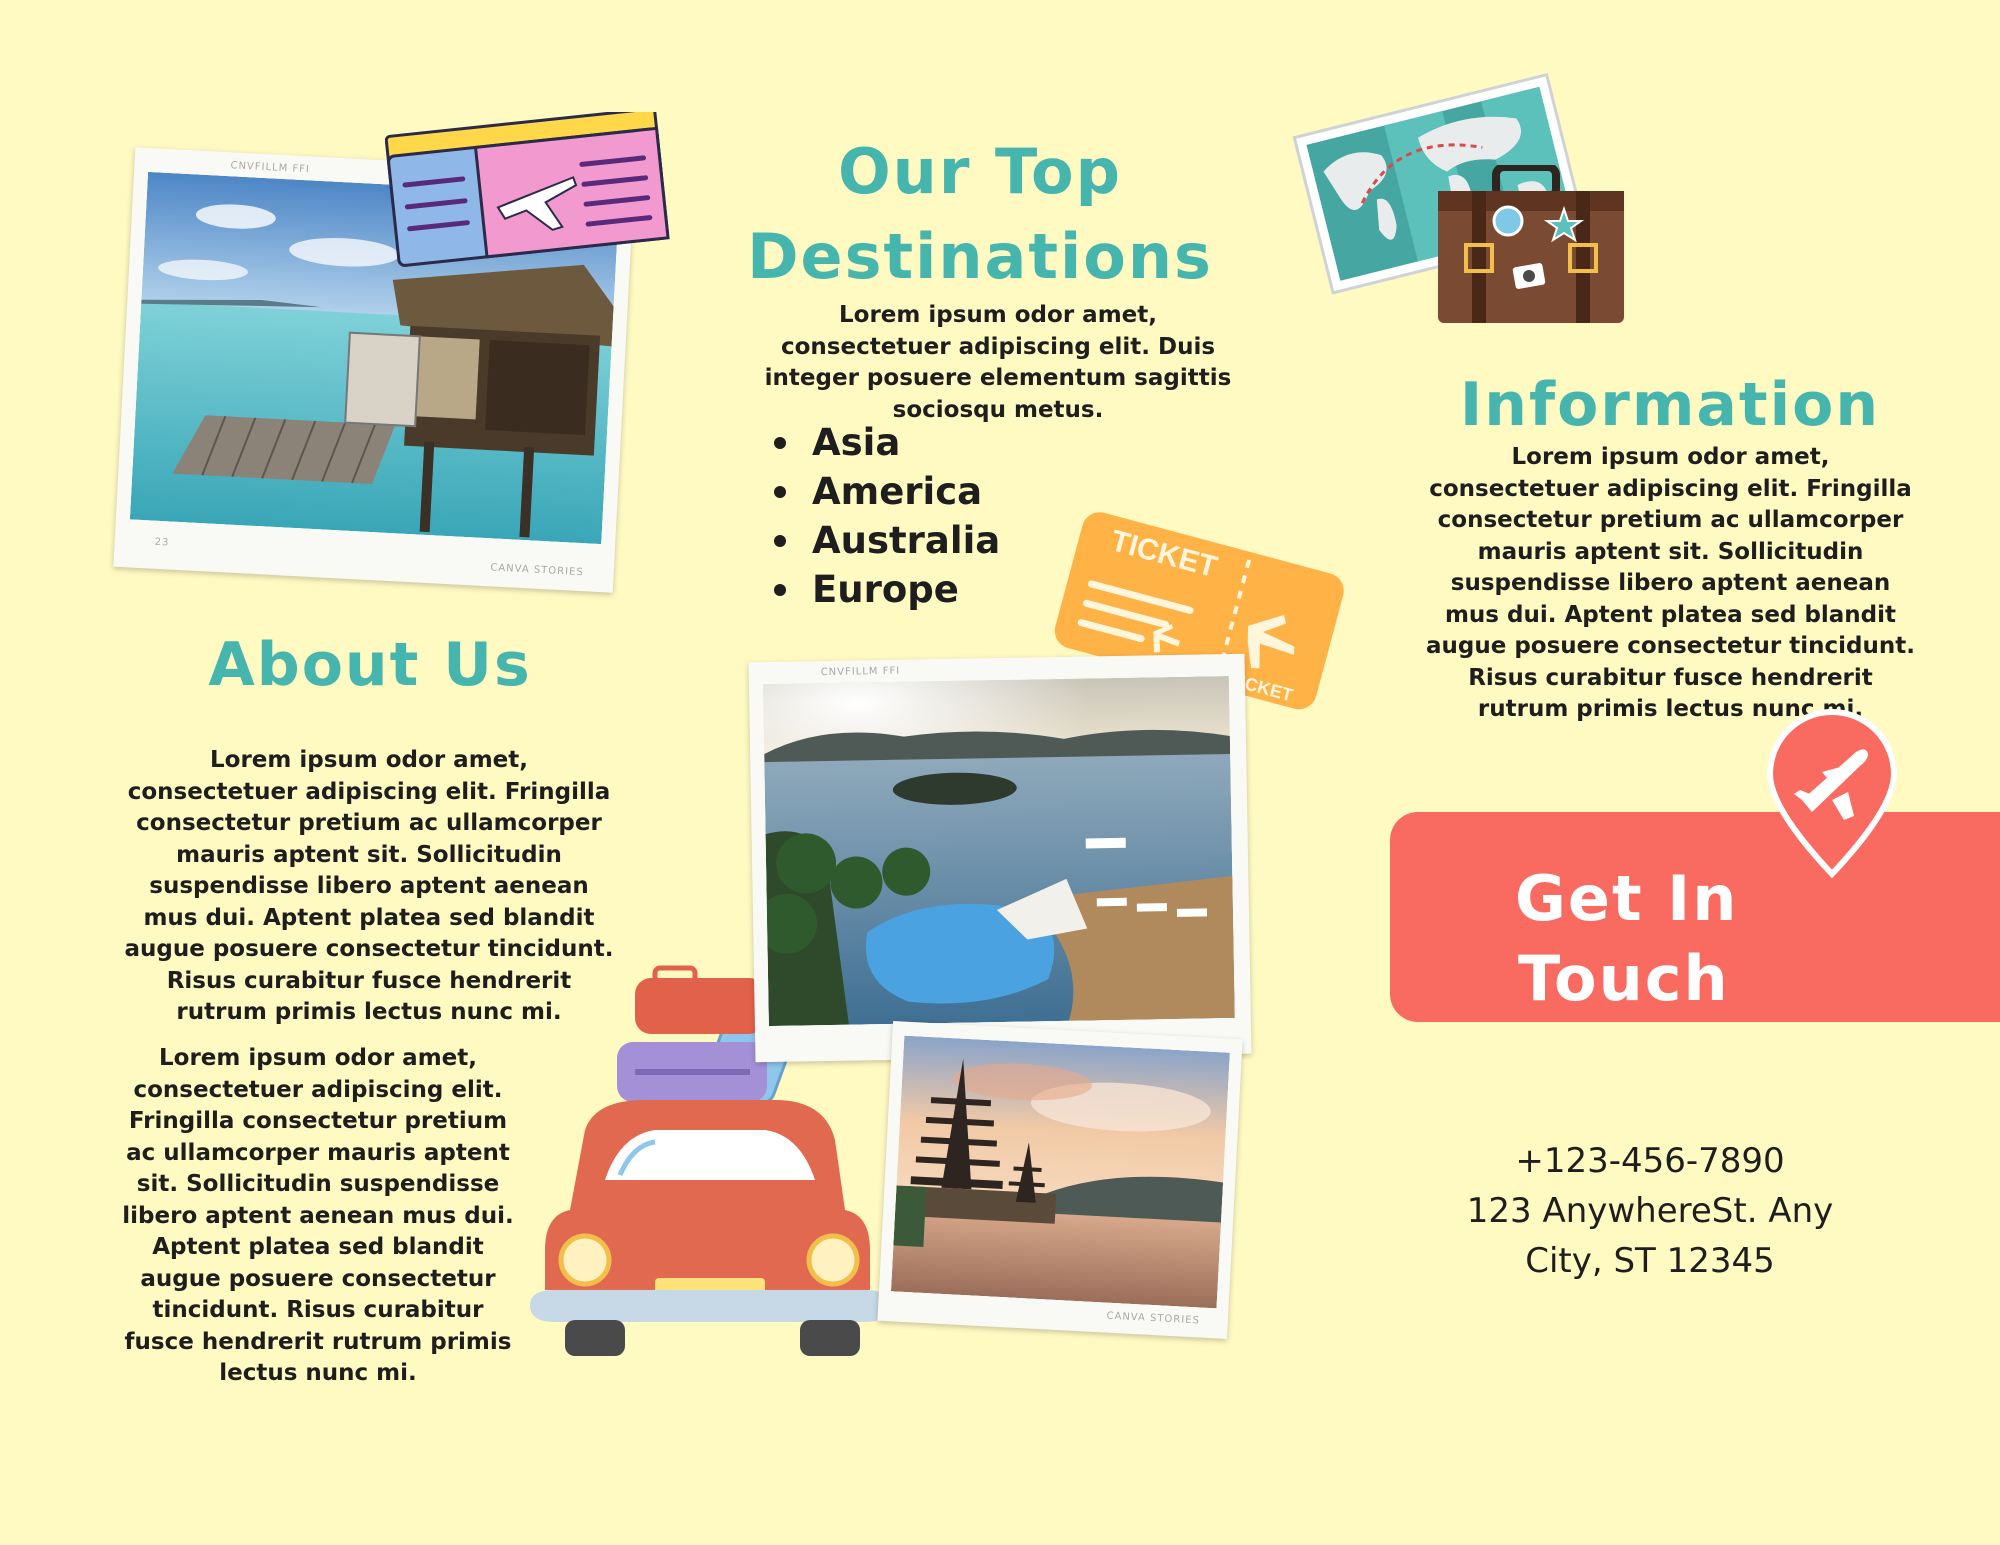 This screenshot has width=2000, height=1545. Describe the element at coordinates (1531, 244) in the screenshot. I see `suitcase-icon` at that location.